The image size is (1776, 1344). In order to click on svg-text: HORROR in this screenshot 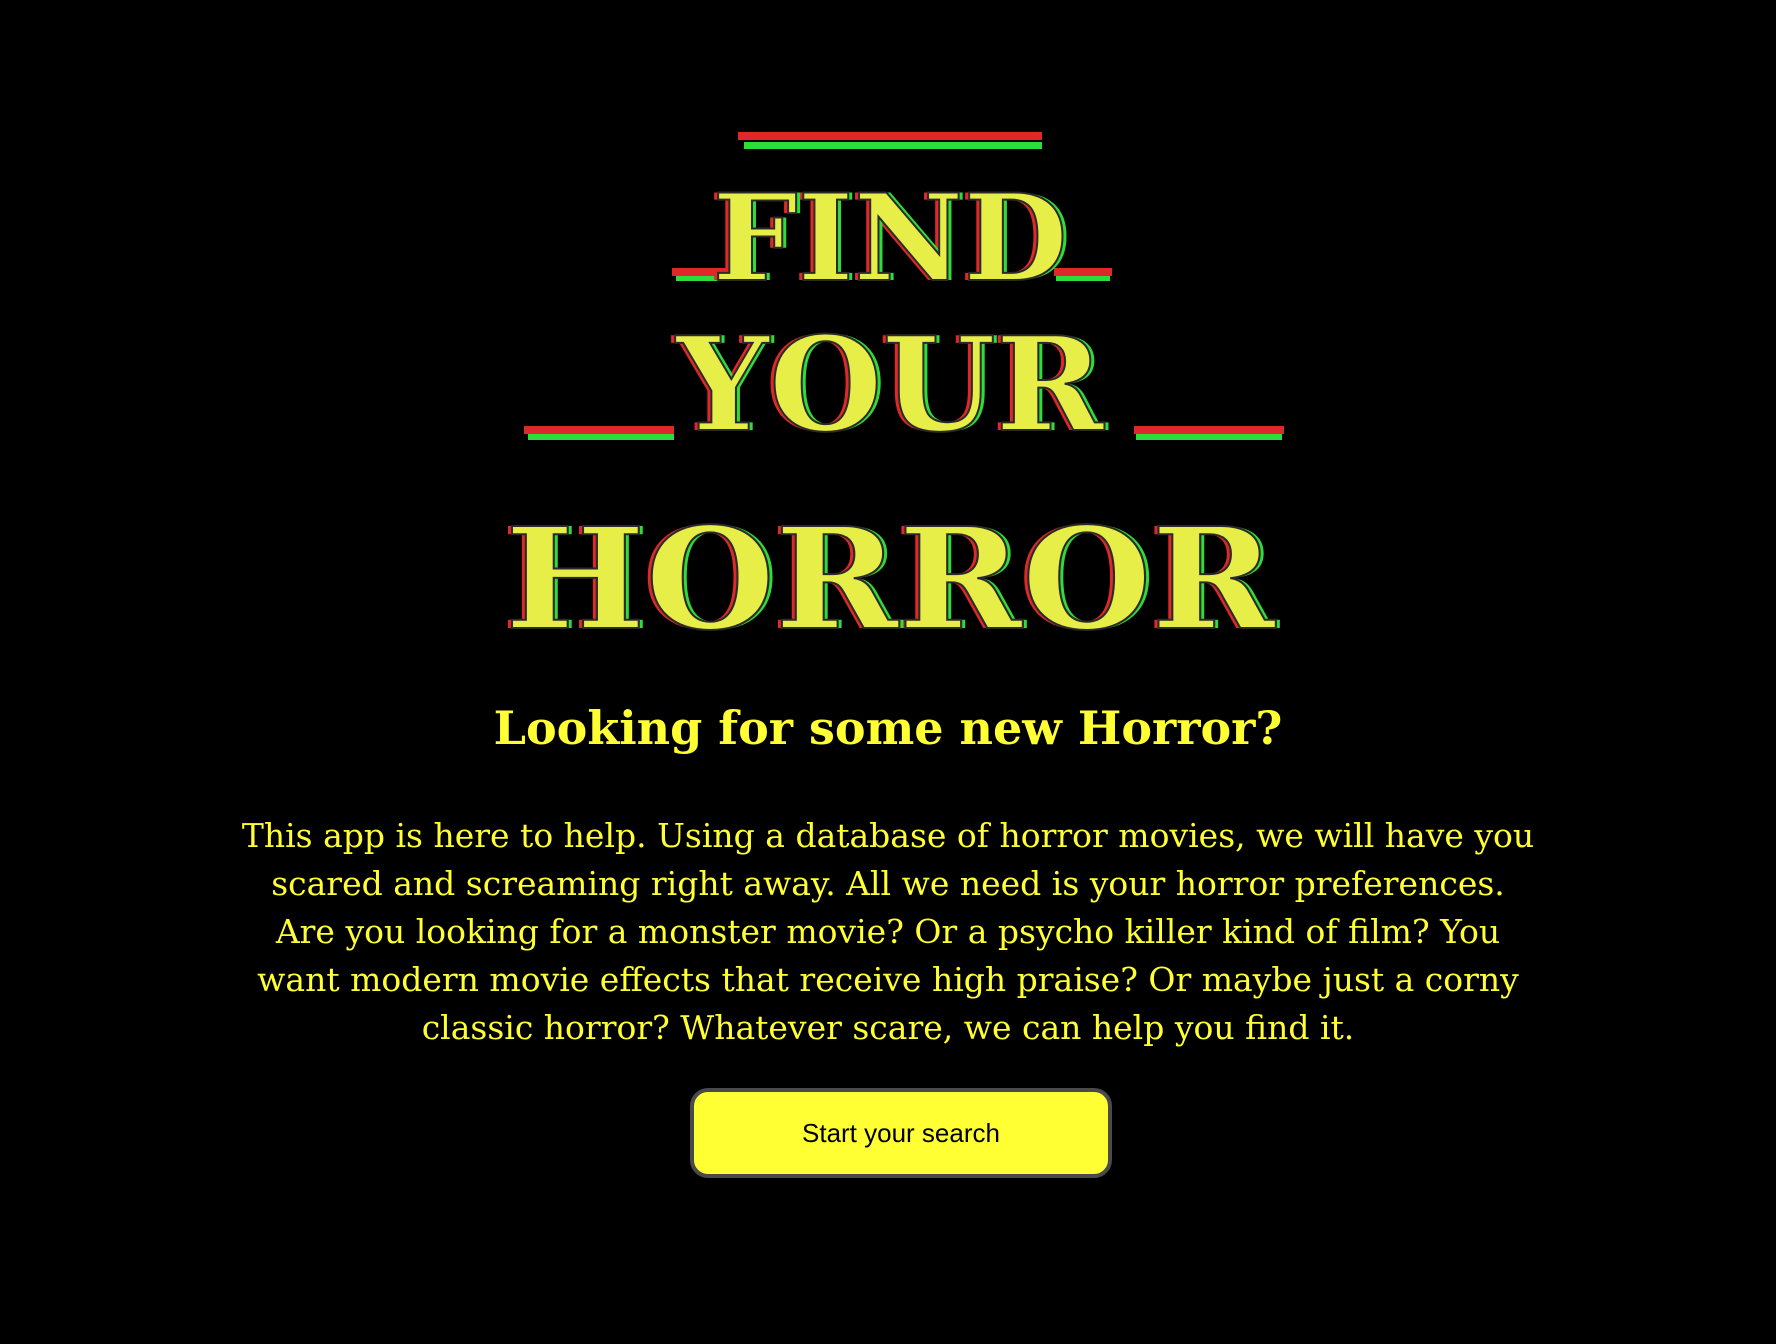, I will do `click(891, 574)`.